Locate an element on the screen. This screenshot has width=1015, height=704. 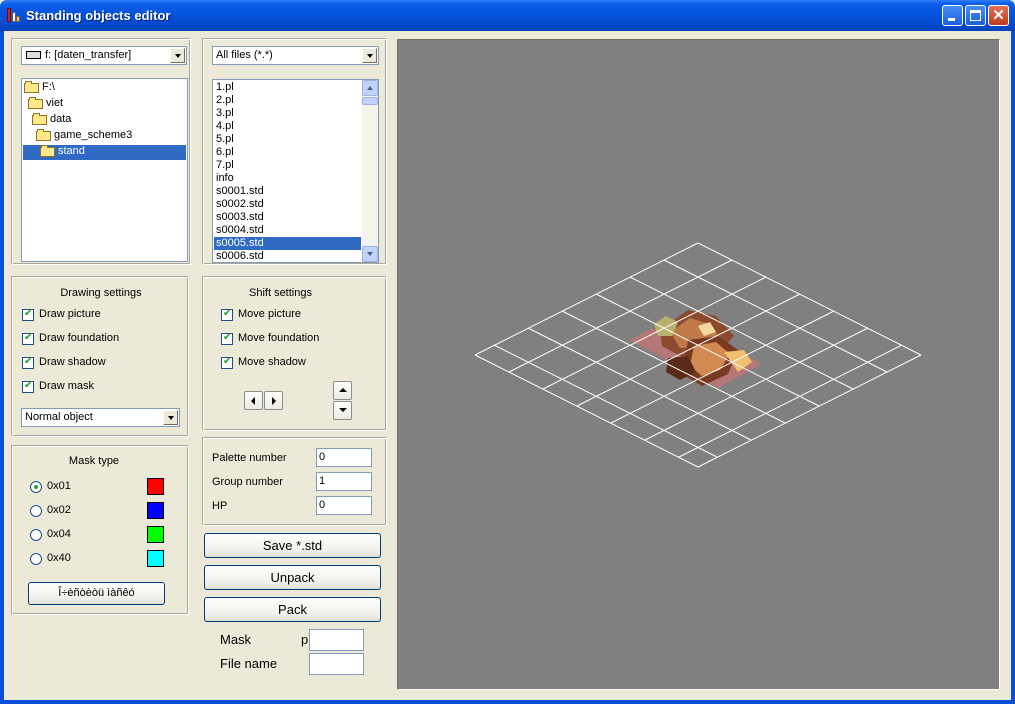
close-icon: ✕ is located at coordinates (998, 15).